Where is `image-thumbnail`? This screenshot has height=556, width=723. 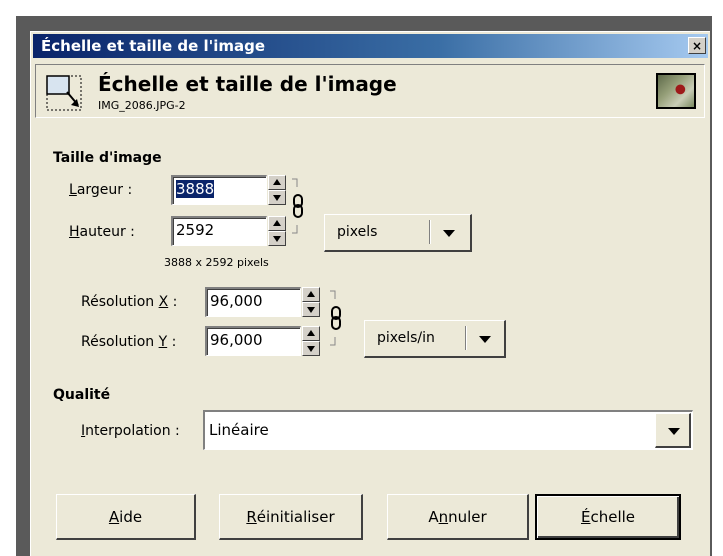
image-thumbnail is located at coordinates (676, 91).